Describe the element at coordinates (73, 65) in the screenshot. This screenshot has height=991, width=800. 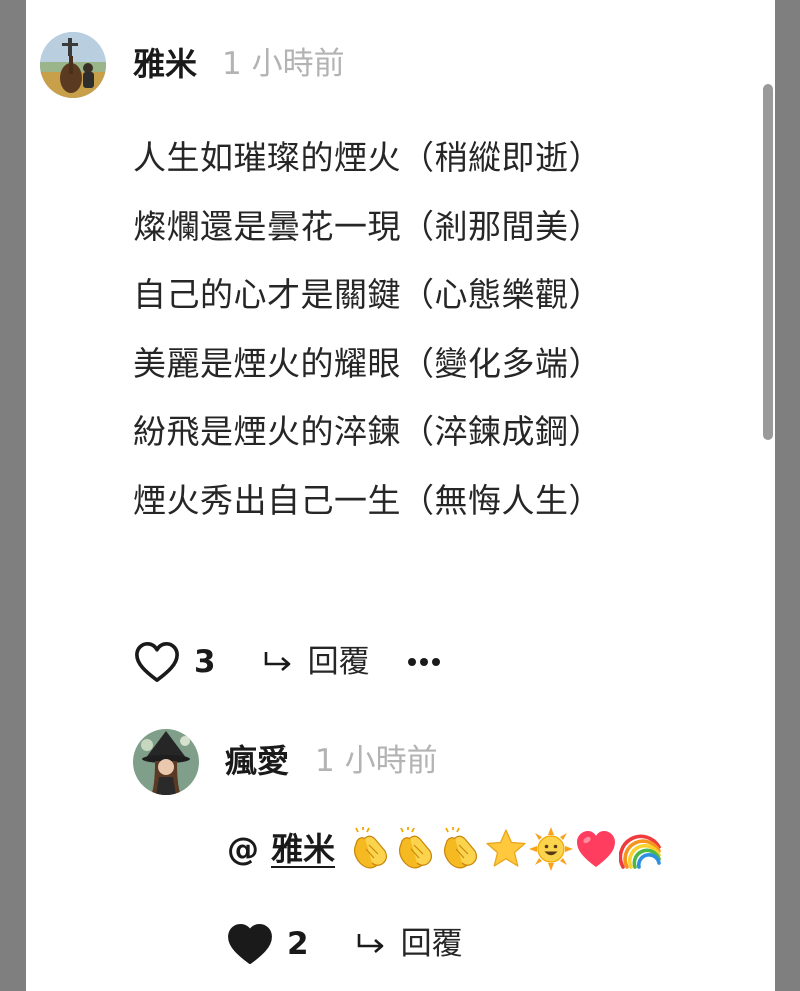
I see `avatar` at that location.